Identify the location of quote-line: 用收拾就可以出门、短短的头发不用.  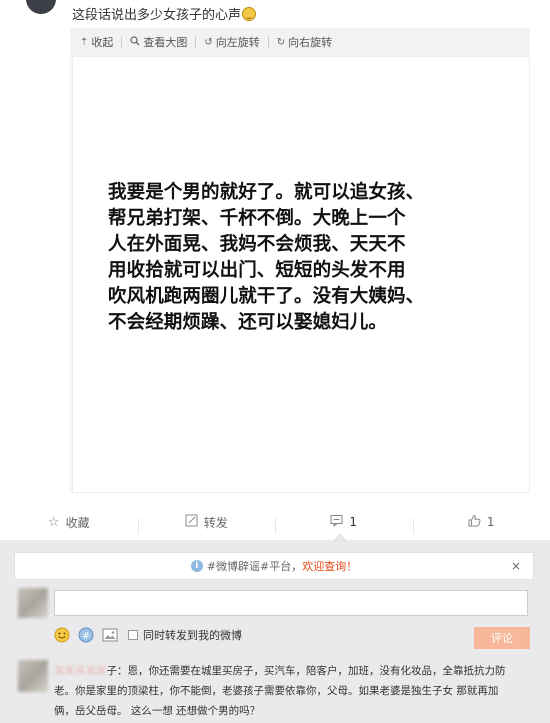
(257, 270).